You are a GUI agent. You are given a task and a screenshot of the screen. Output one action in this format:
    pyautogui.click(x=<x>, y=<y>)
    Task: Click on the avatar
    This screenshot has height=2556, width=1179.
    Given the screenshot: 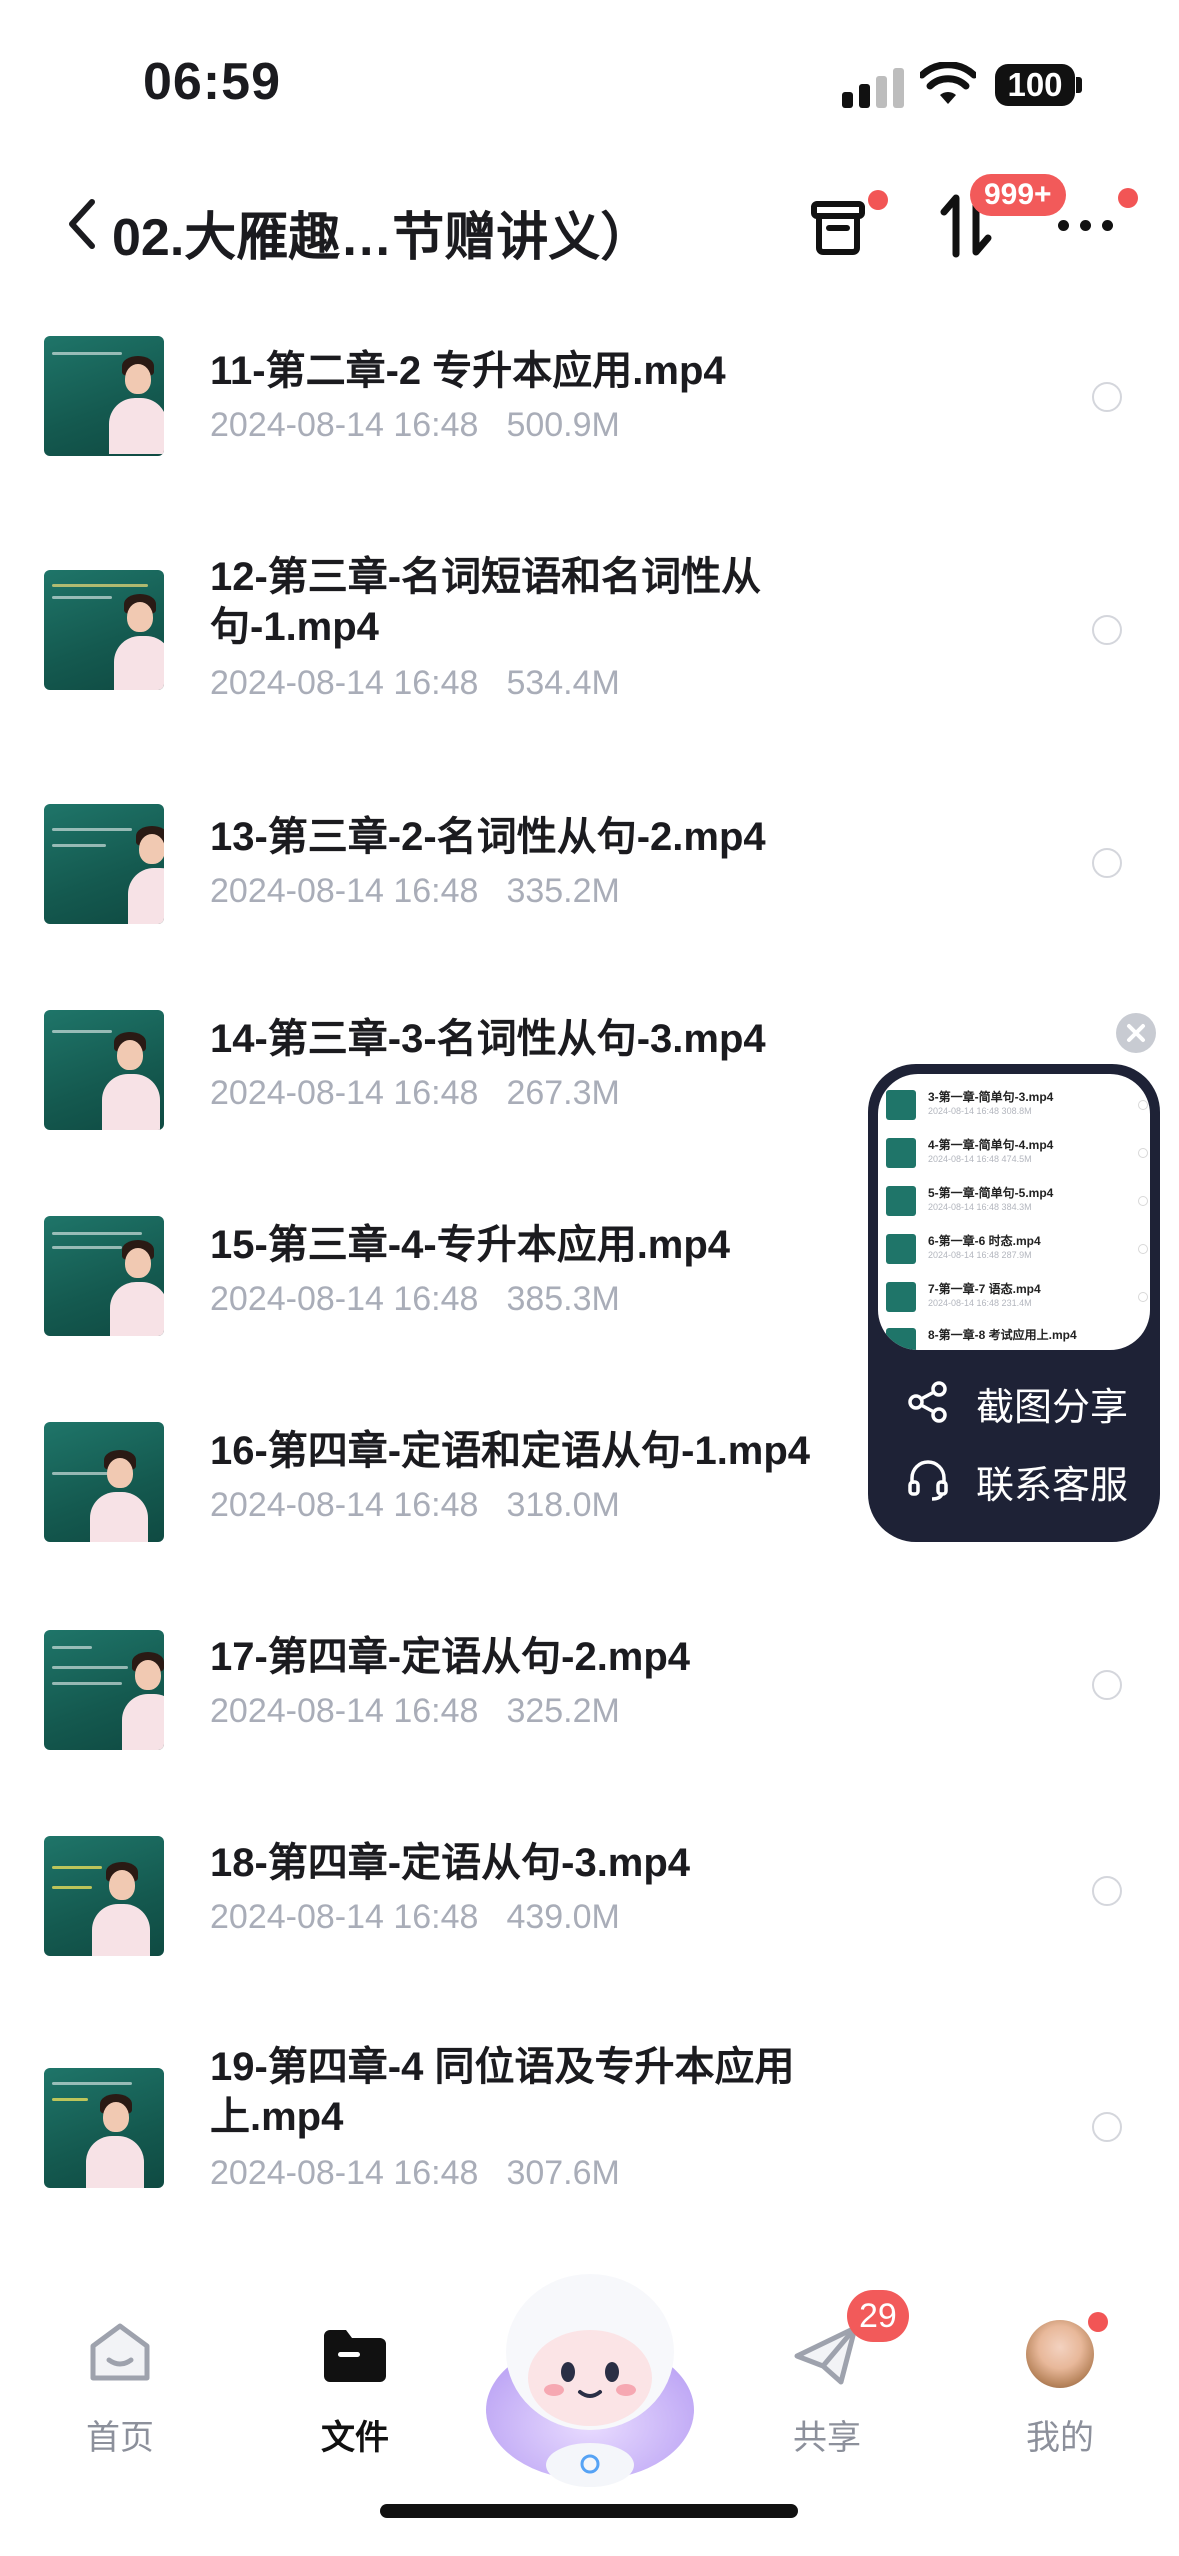 What is the action you would take?
    pyautogui.click(x=1060, y=2354)
    